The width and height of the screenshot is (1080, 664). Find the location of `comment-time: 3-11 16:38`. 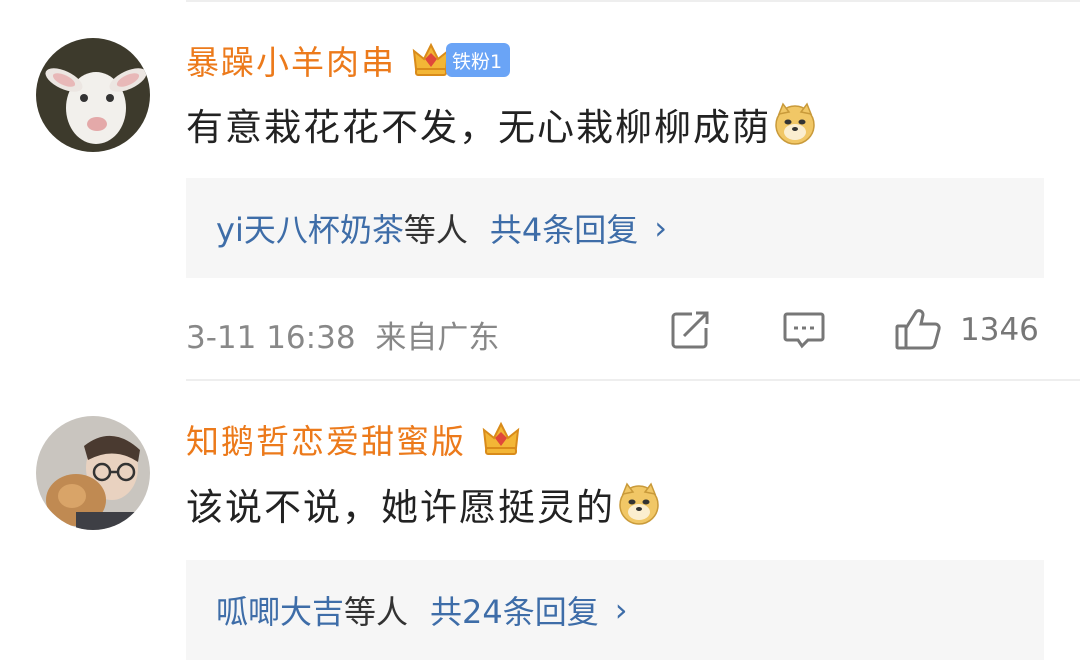

comment-time: 3-11 16:38 is located at coordinates (271, 338).